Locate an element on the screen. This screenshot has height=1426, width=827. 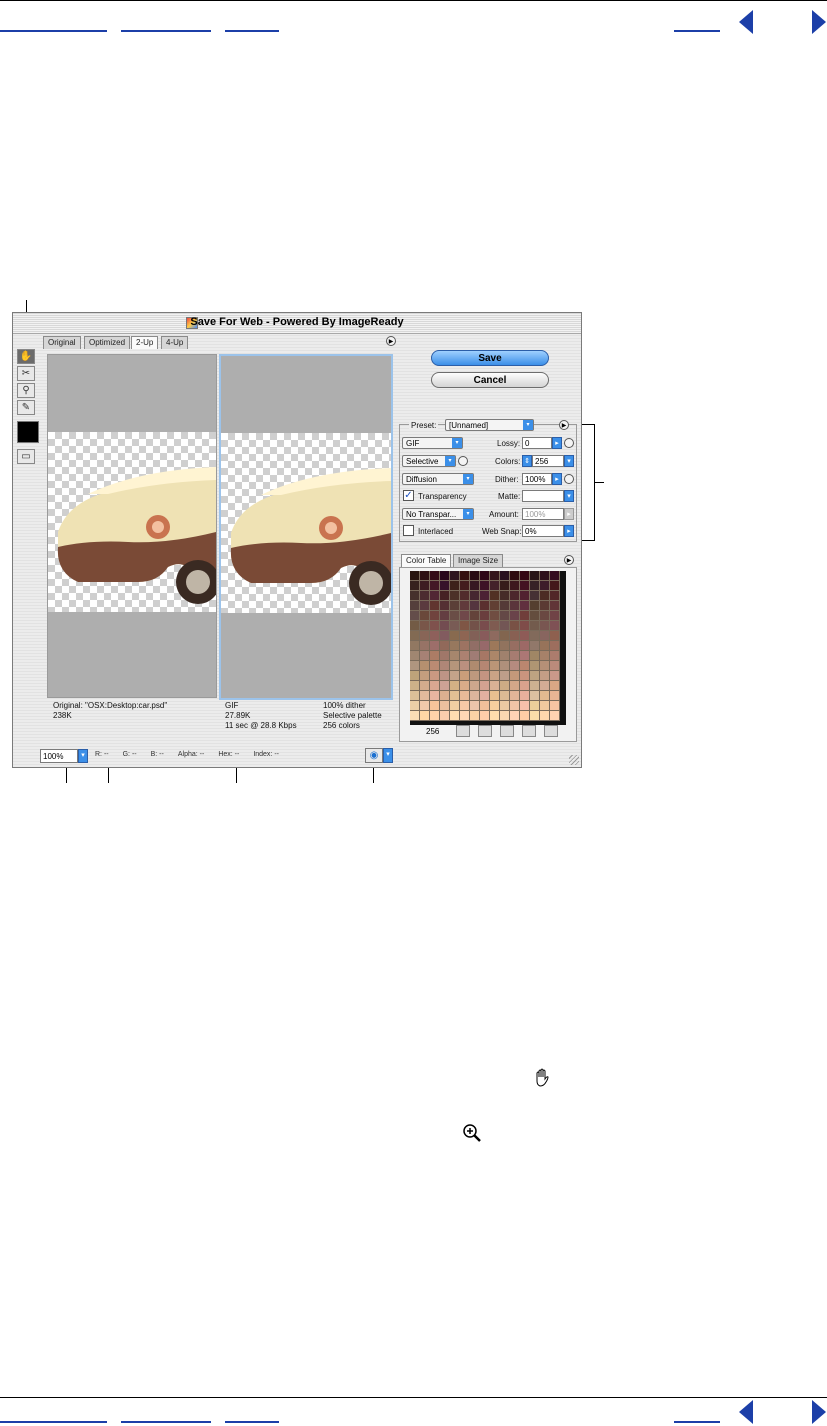
new-color-icon is located at coordinates (529, 731).